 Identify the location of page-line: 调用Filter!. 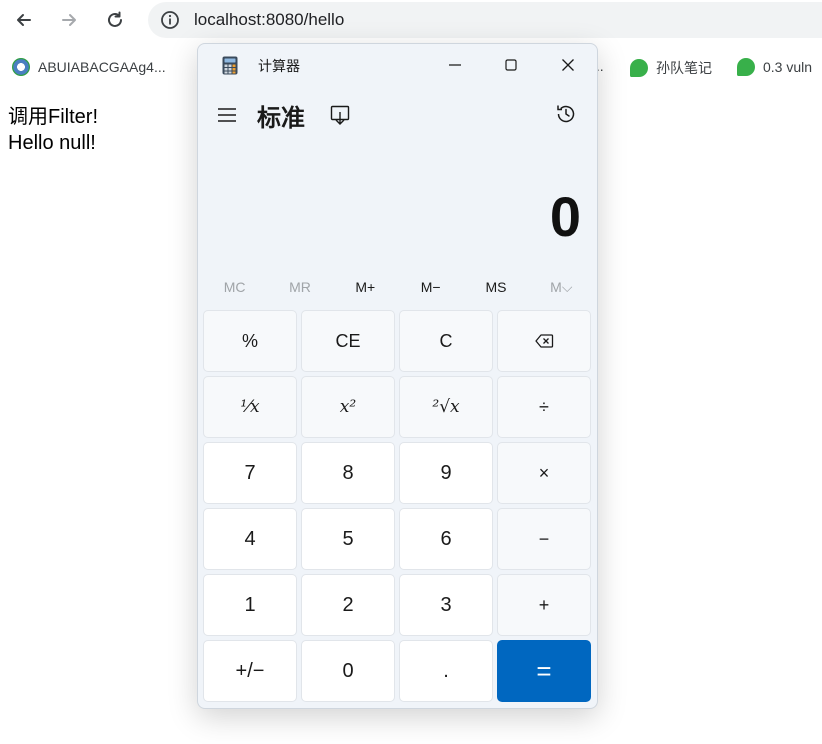
(53, 117).